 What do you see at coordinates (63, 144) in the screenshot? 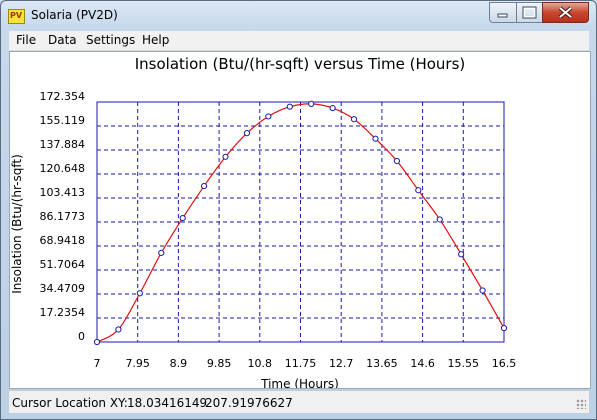
I see `y-tick-label: 137.884` at bounding box center [63, 144].